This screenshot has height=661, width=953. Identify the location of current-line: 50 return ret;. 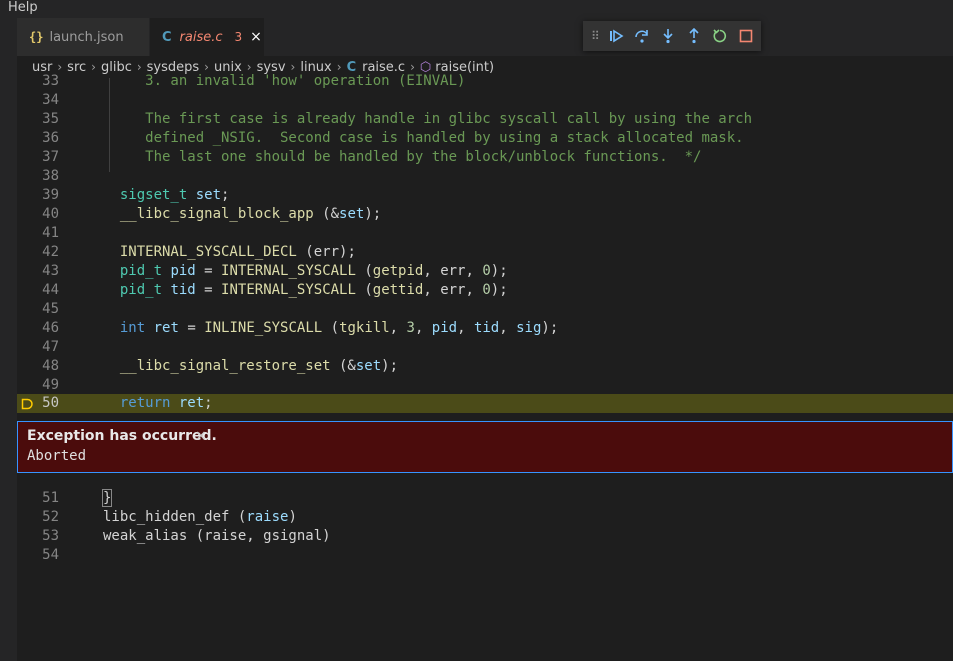
(485, 403).